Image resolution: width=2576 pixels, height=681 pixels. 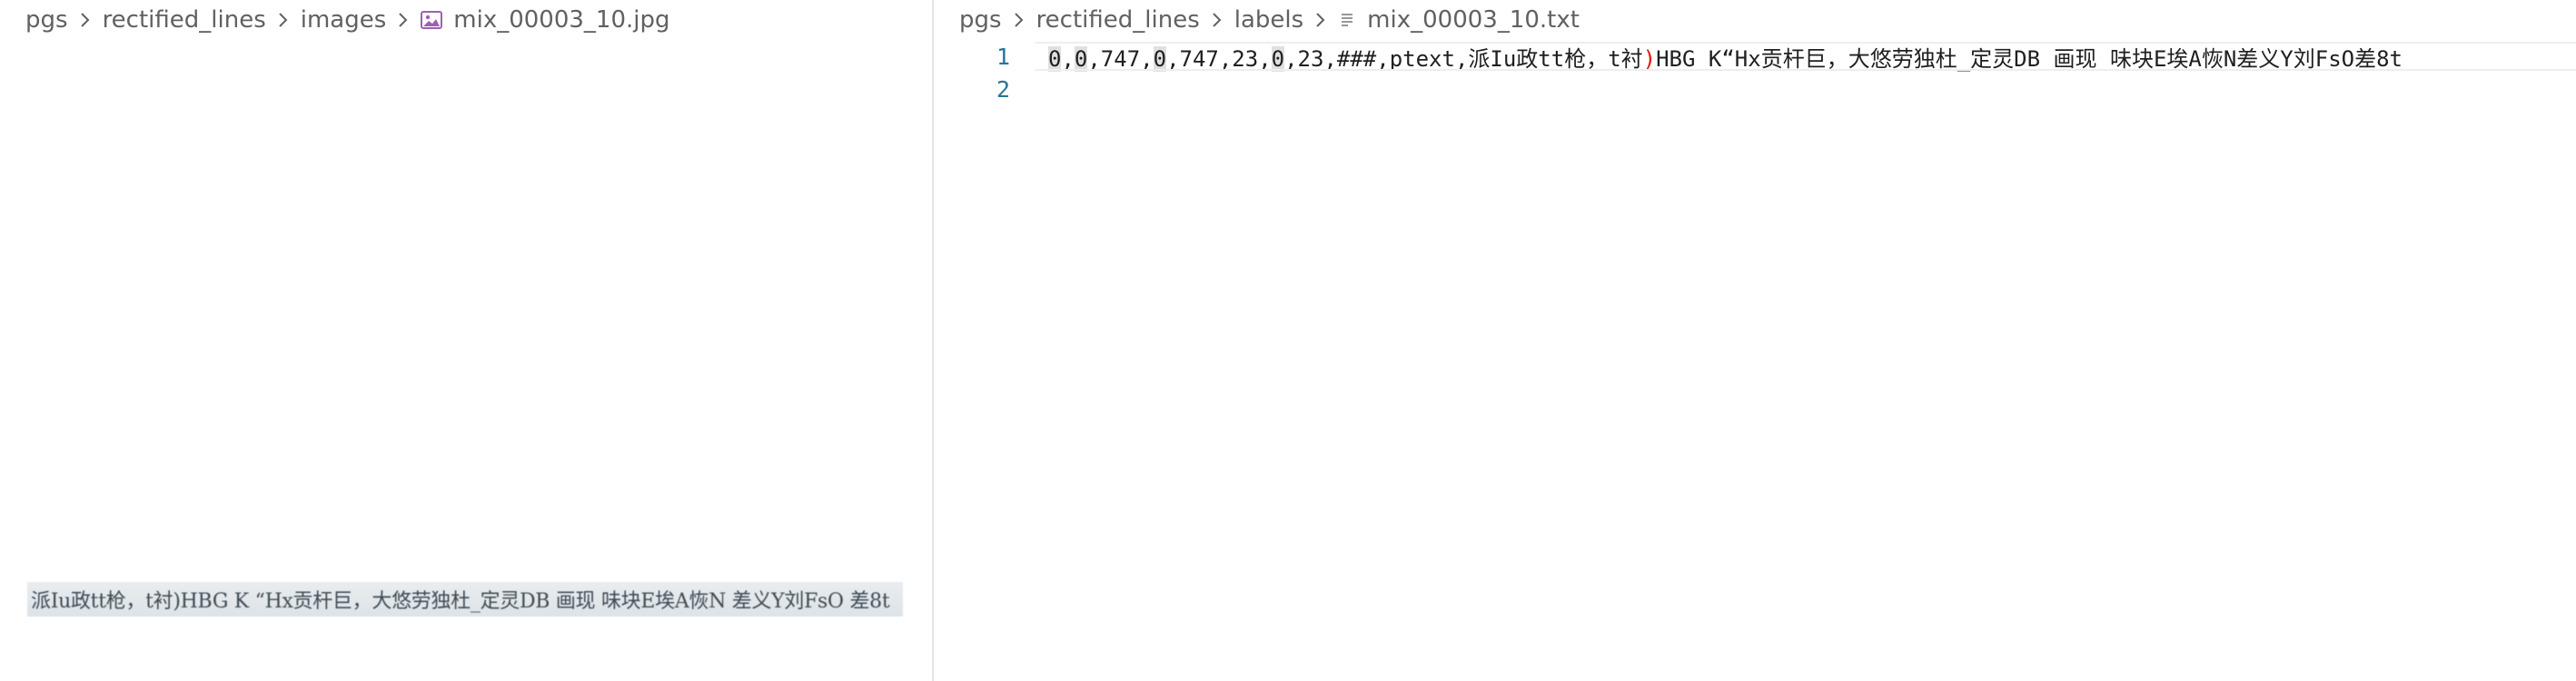 What do you see at coordinates (1120, 58) in the screenshot?
I see `code-text: ,747,` at bounding box center [1120, 58].